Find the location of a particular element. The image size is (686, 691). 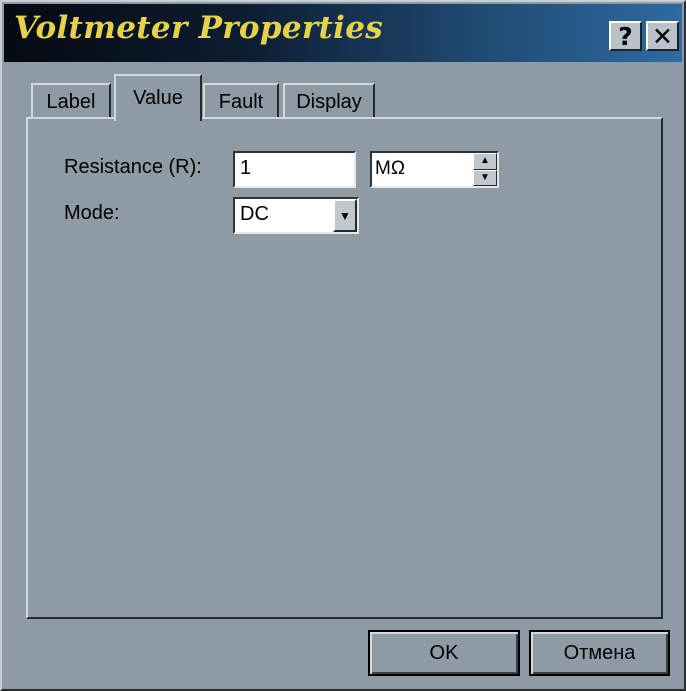

mode-select: DC ▼ is located at coordinates (296, 215).